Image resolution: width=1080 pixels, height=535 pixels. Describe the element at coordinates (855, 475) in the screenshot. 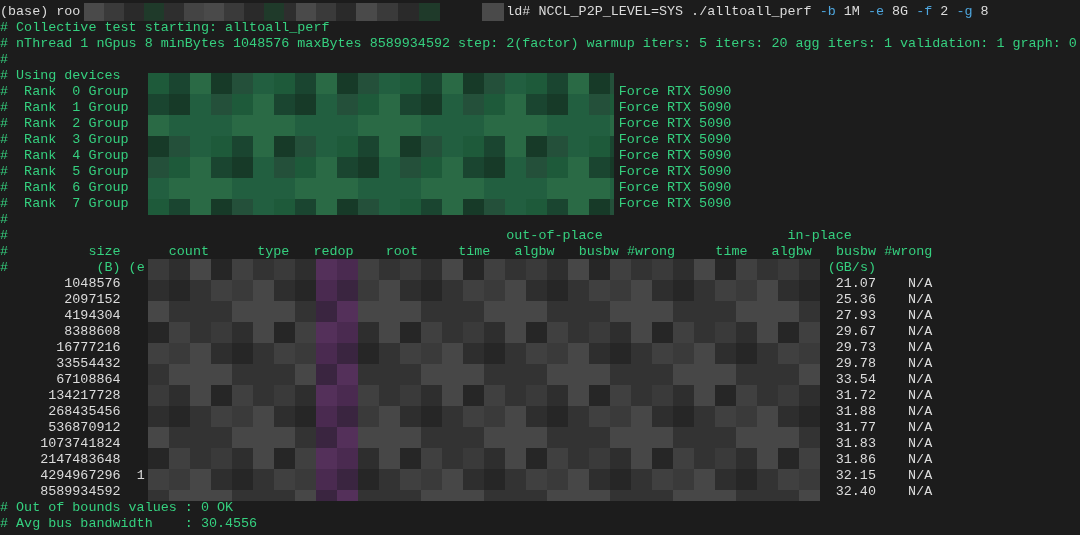

I see `table-cell: 32.15` at that location.